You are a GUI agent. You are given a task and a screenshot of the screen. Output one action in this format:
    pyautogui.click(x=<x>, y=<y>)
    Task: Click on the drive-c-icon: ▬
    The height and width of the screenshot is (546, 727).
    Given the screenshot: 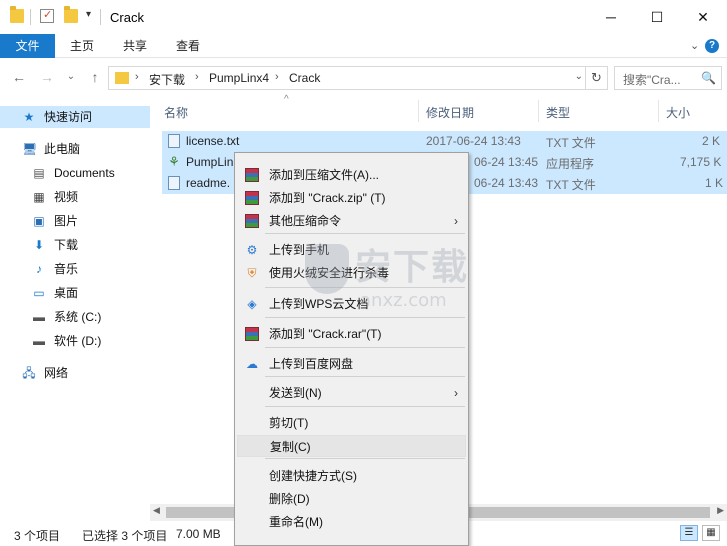 What is the action you would take?
    pyautogui.click(x=39, y=317)
    